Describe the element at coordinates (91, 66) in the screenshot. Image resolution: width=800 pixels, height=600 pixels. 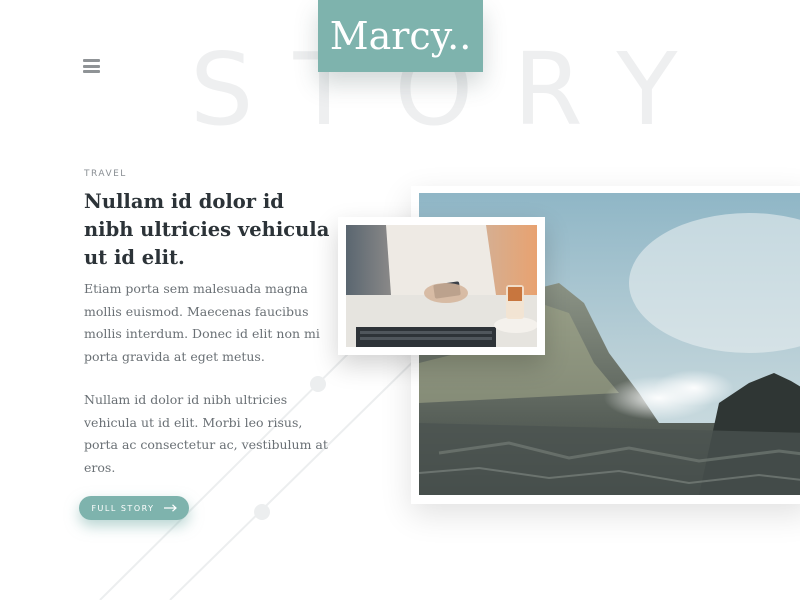
I see `menu-icon` at that location.